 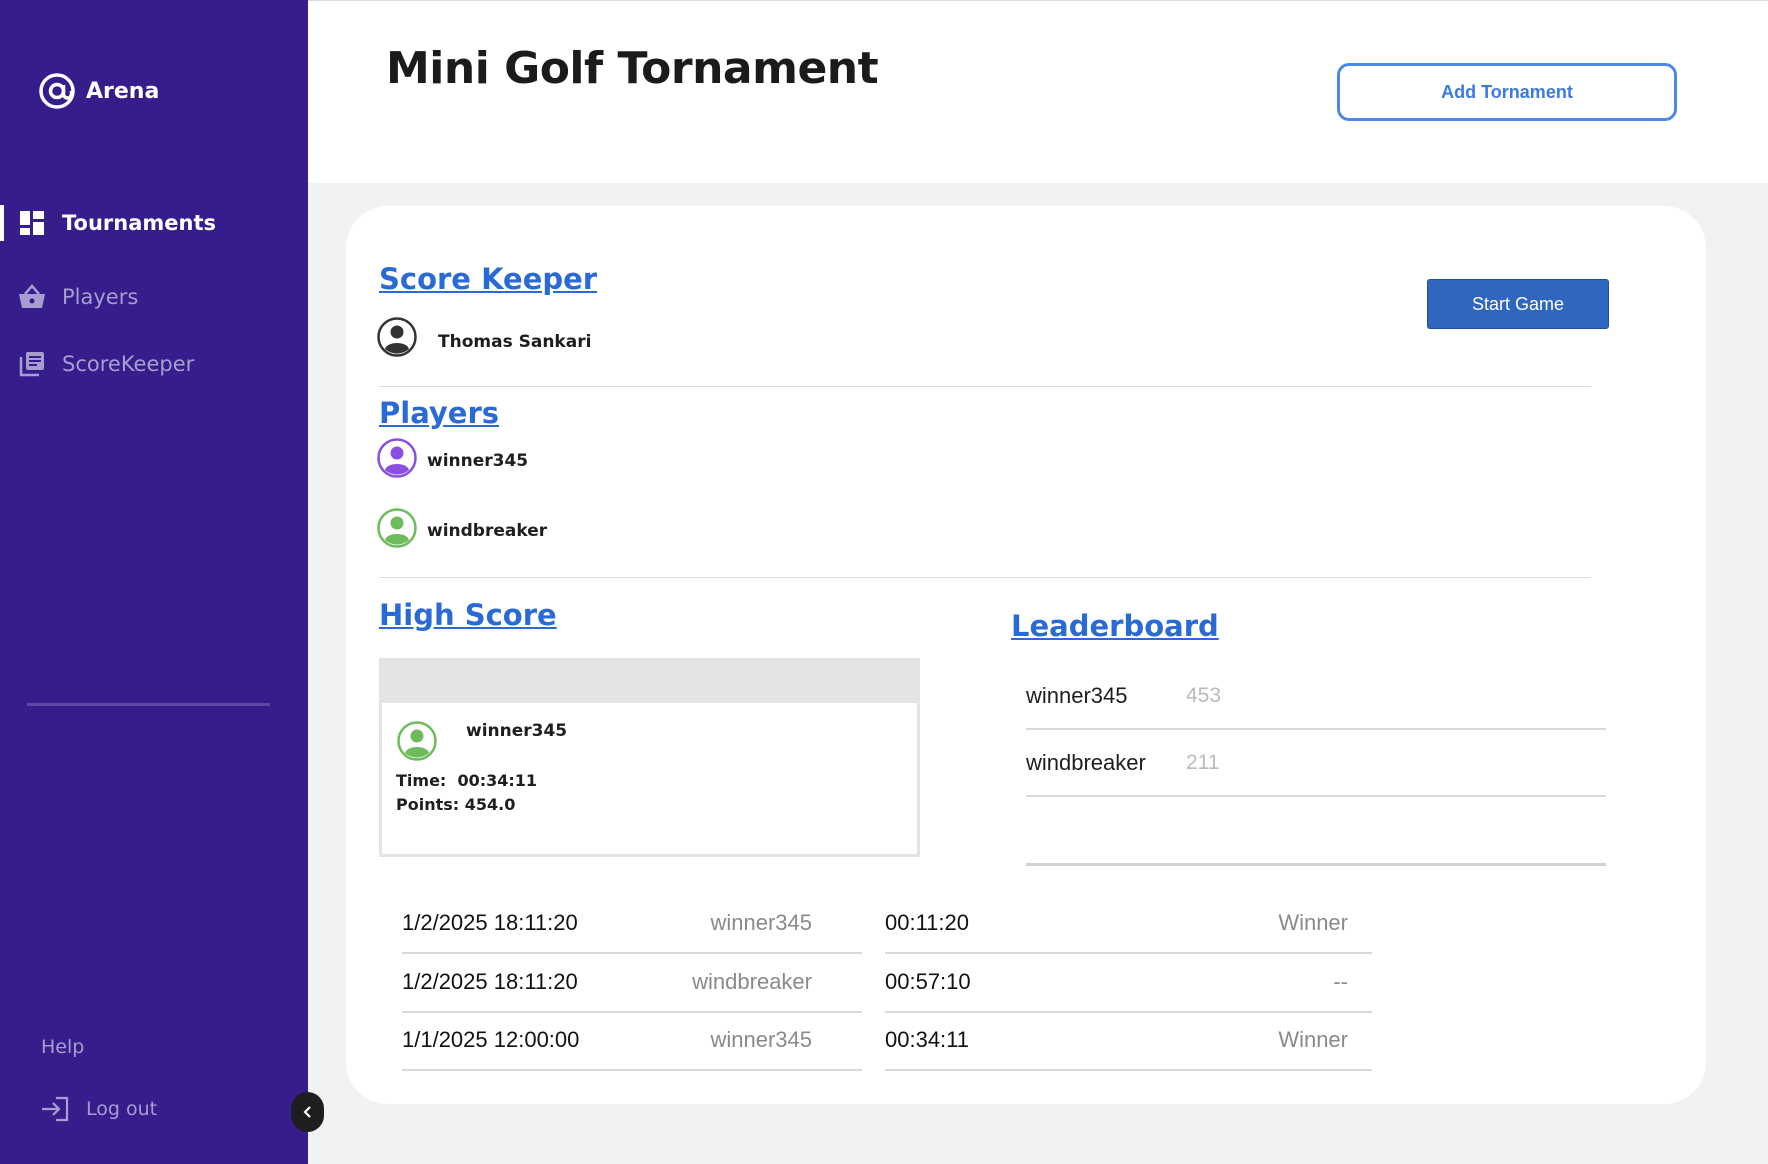 I want to click on page-title: Mini Golf Tornament, so click(x=632, y=68).